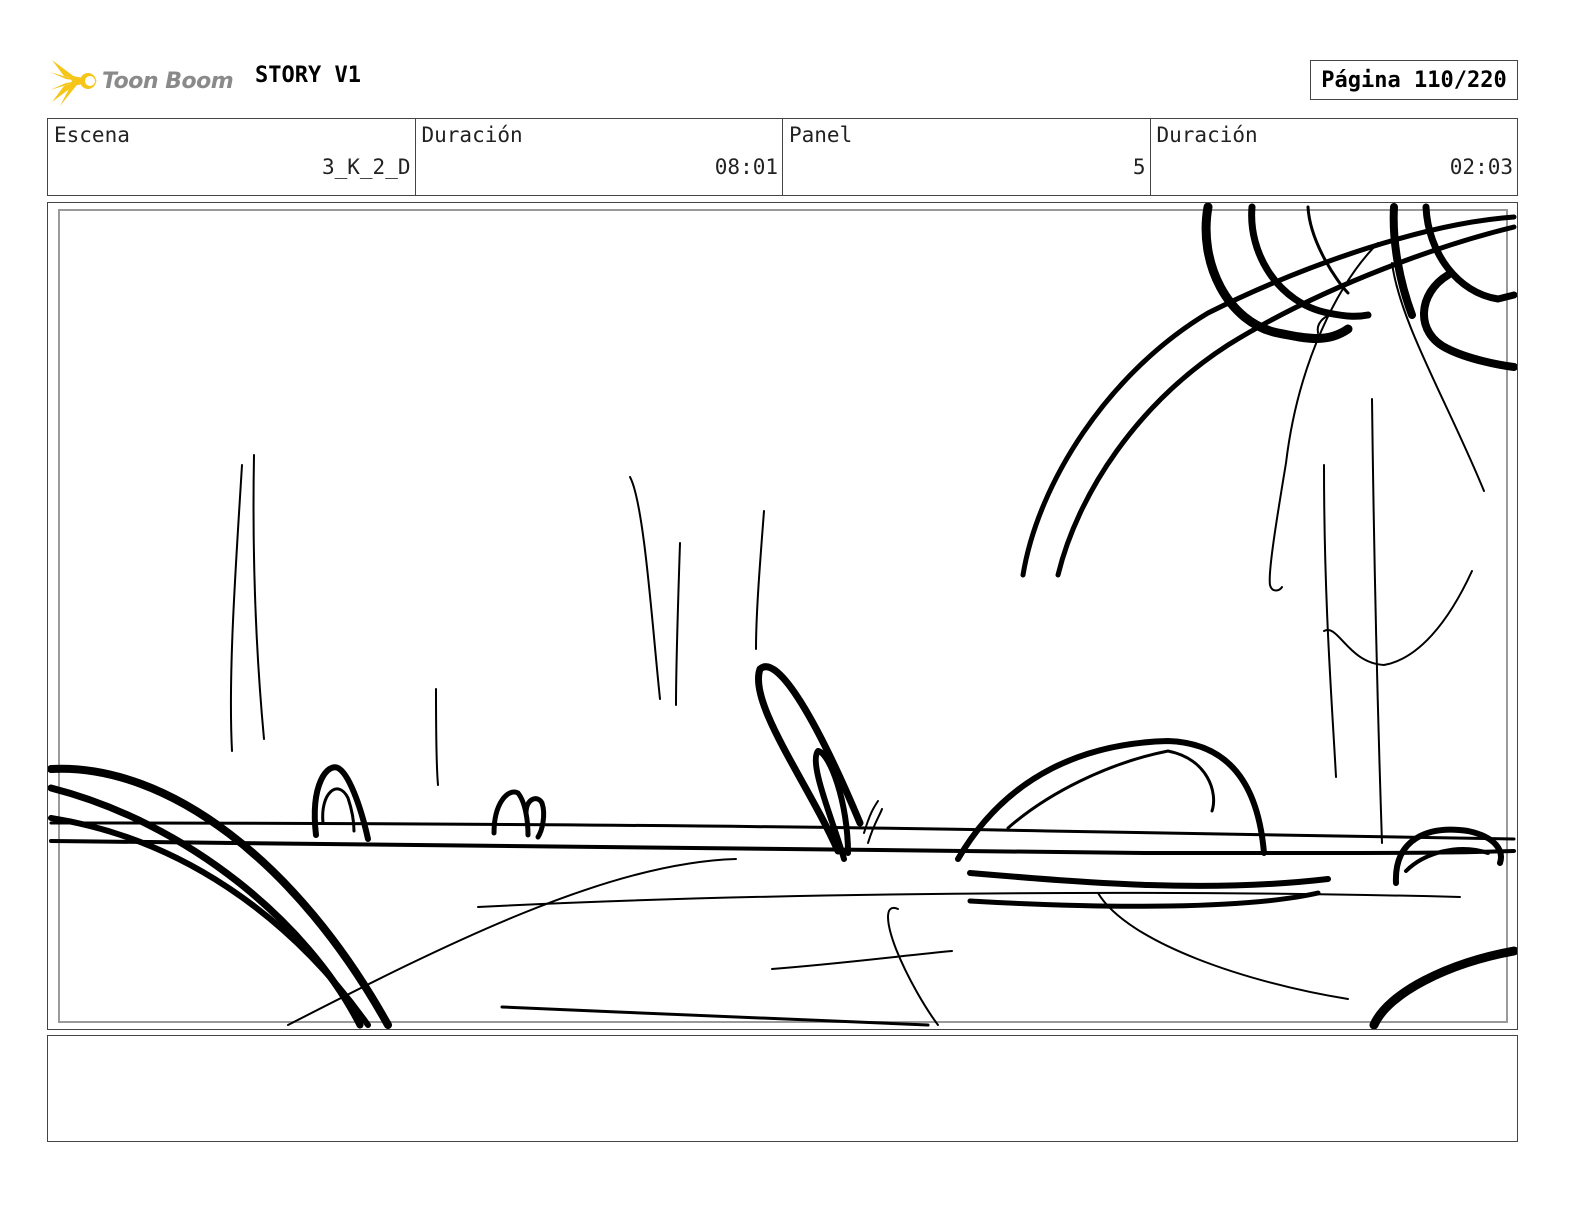 The image size is (1584, 1224). What do you see at coordinates (232, 157) in the screenshot?
I see `scene-cell: Escena 3_K_2_D` at bounding box center [232, 157].